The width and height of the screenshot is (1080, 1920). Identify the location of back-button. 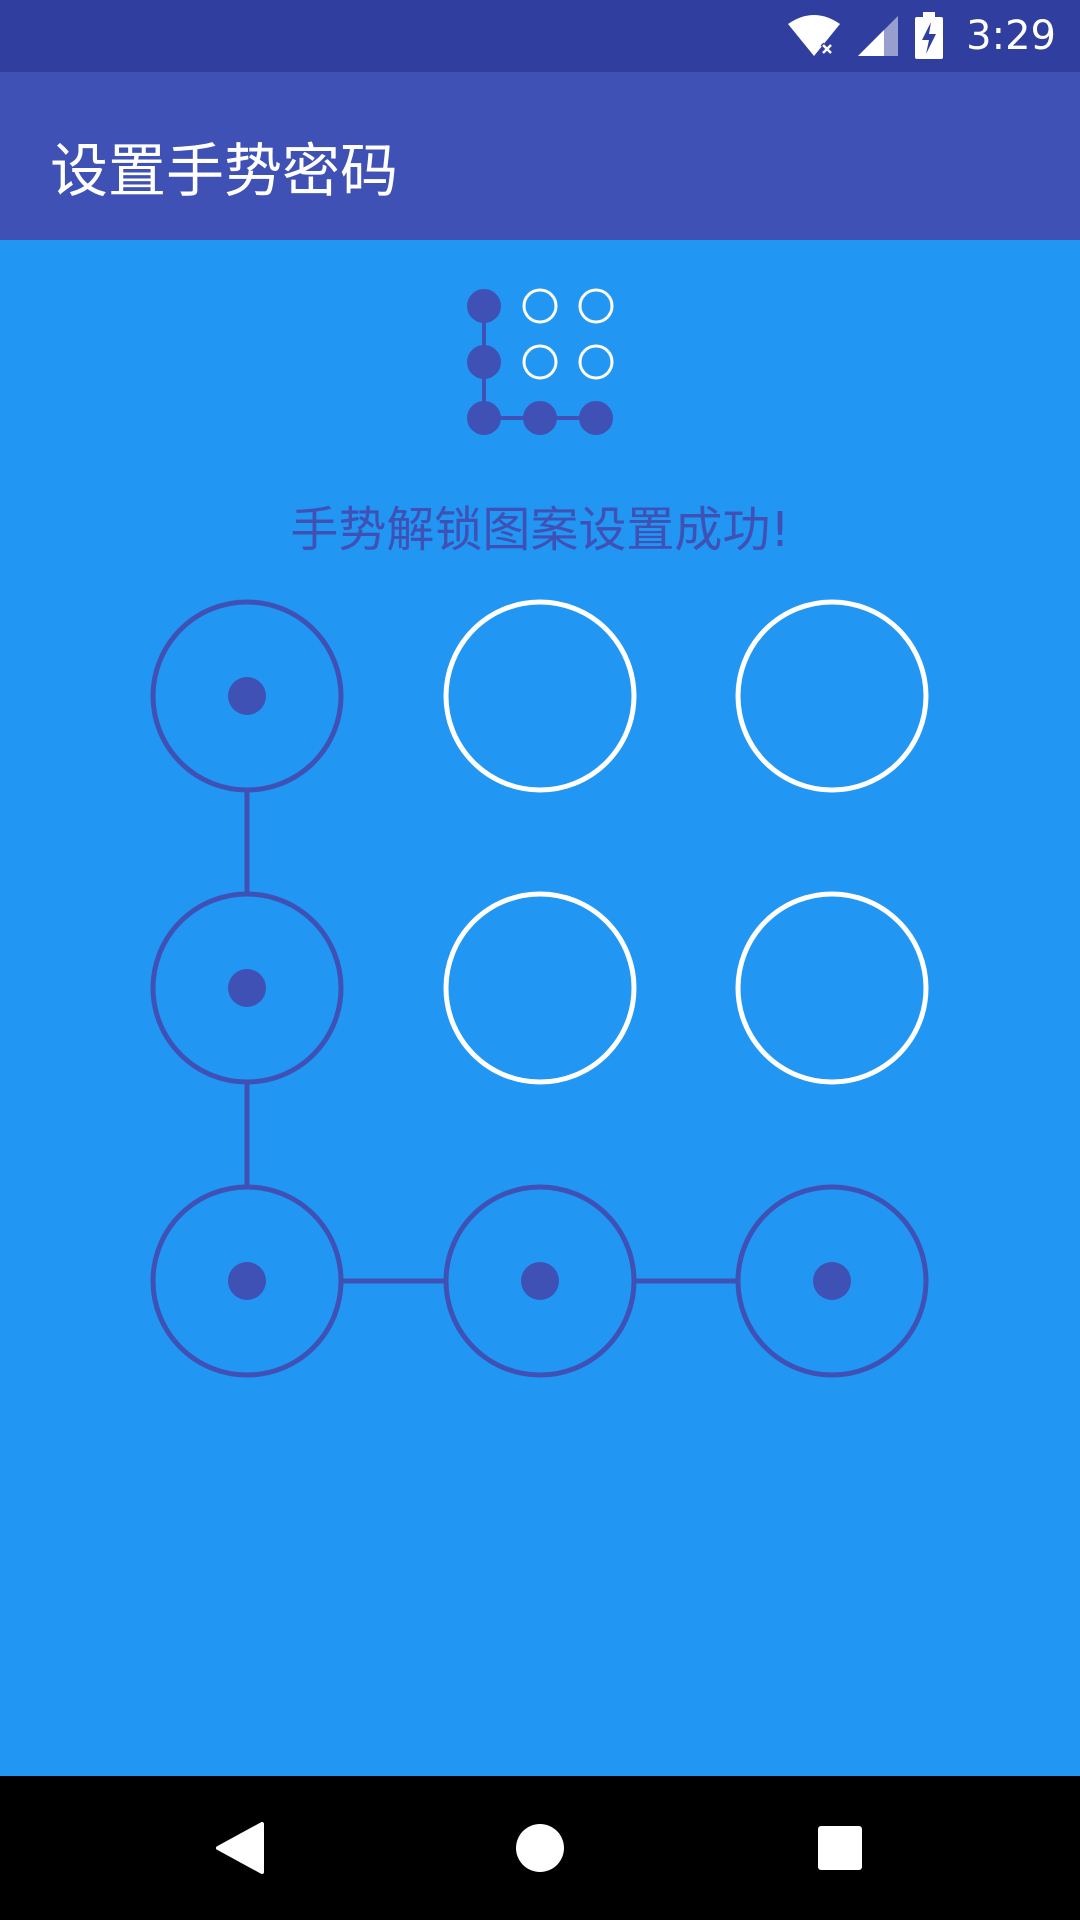
(240, 1848).